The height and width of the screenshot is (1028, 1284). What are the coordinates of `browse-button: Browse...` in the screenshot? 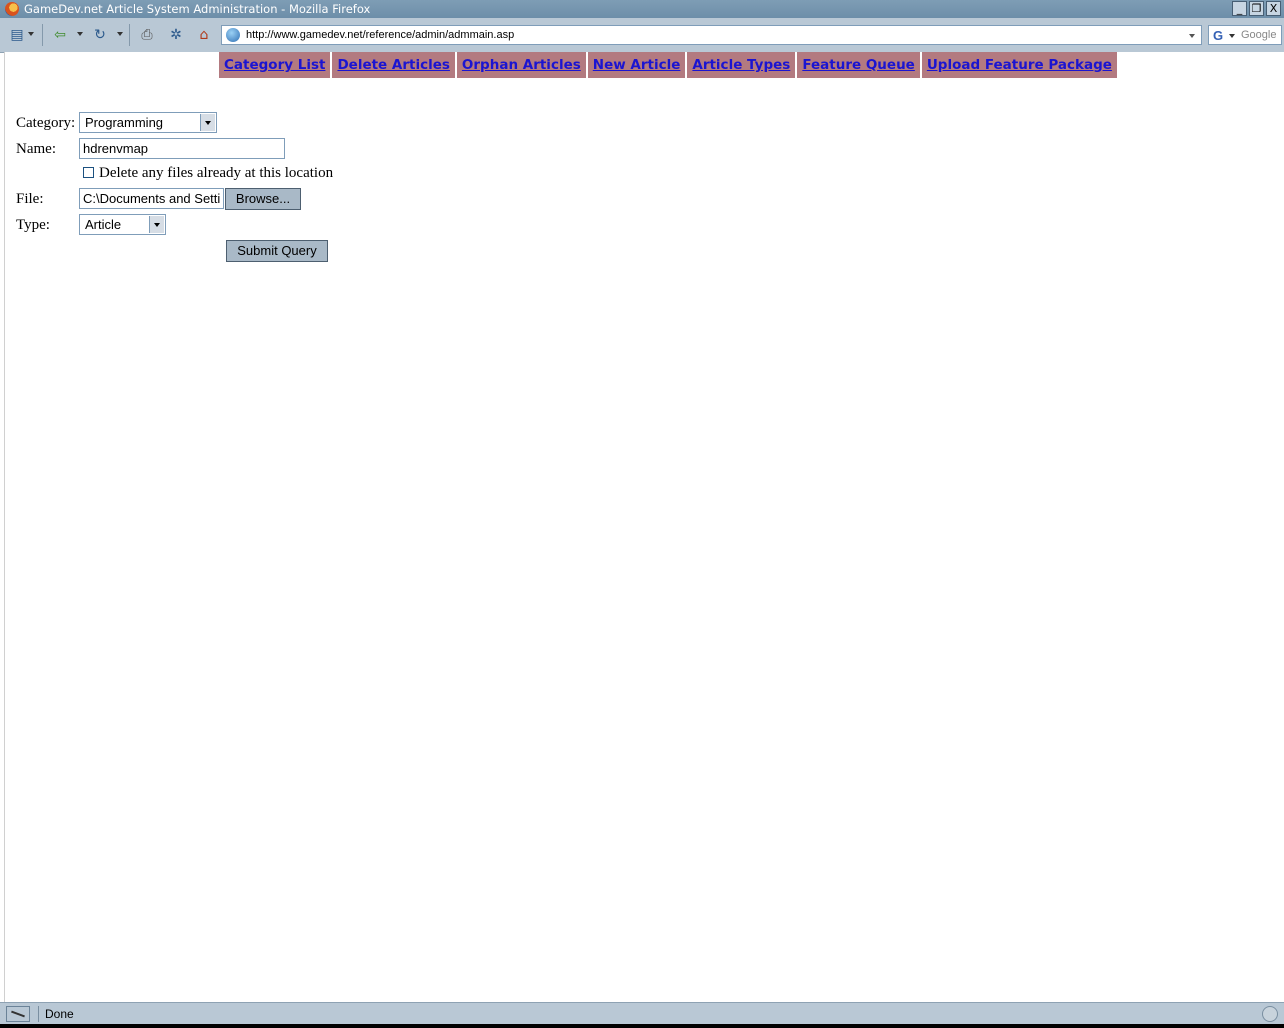 It's located at (263, 199).